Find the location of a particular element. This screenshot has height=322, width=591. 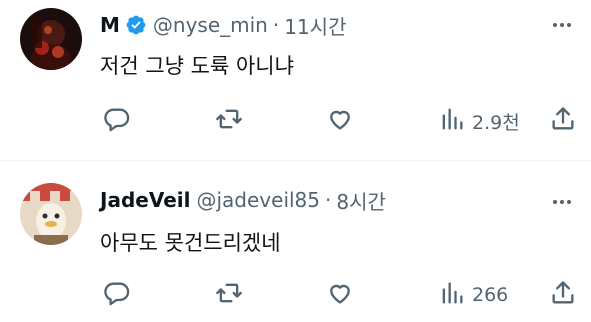

timestamp: 8시간 is located at coordinates (361, 200).